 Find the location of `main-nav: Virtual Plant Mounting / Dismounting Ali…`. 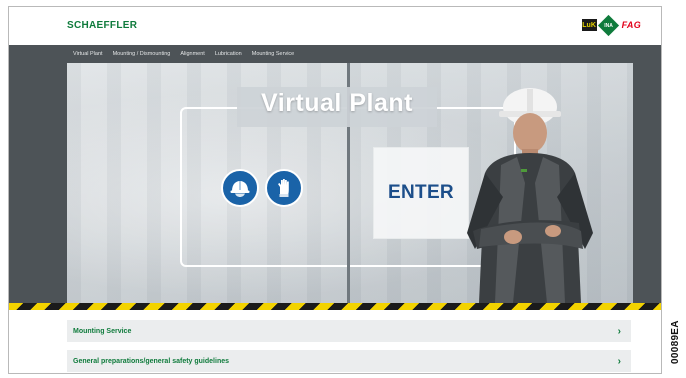

main-nav: Virtual Plant Mounting / Dismounting Ali… is located at coordinates (335, 54).